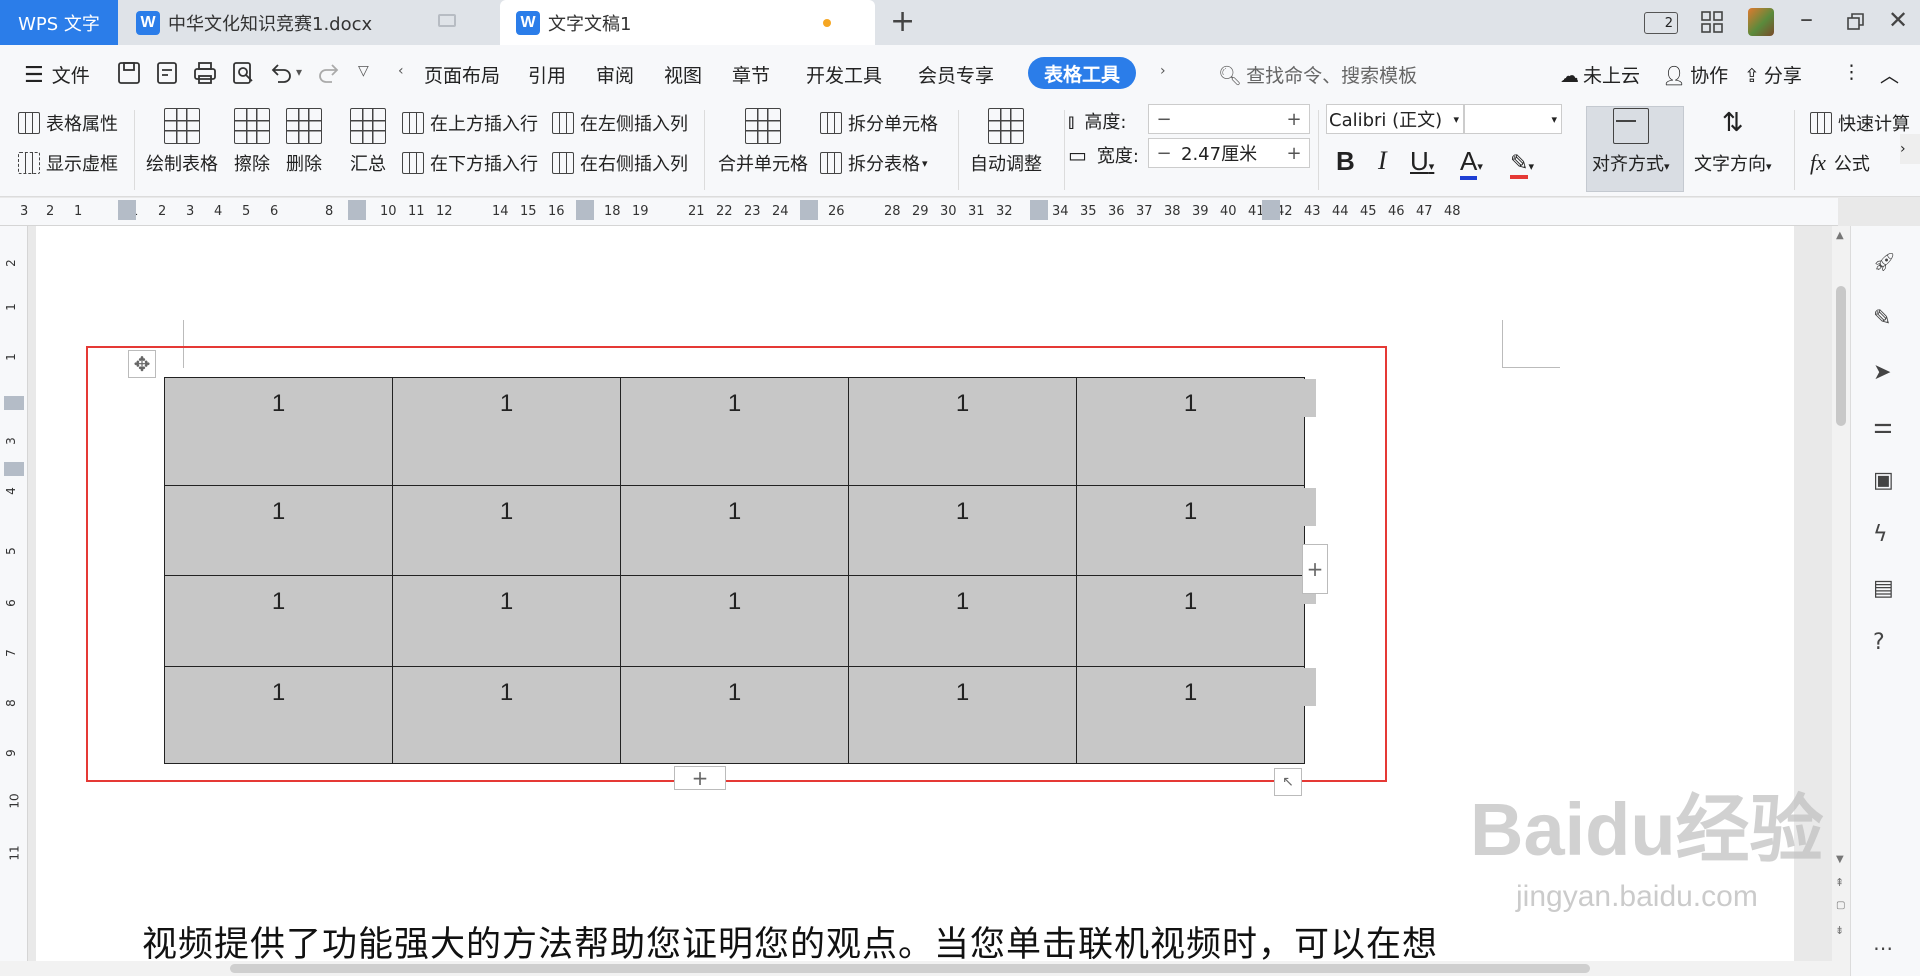  Describe the element at coordinates (1839, 882) in the screenshot. I see `prev-page-icon: ⇞` at that location.